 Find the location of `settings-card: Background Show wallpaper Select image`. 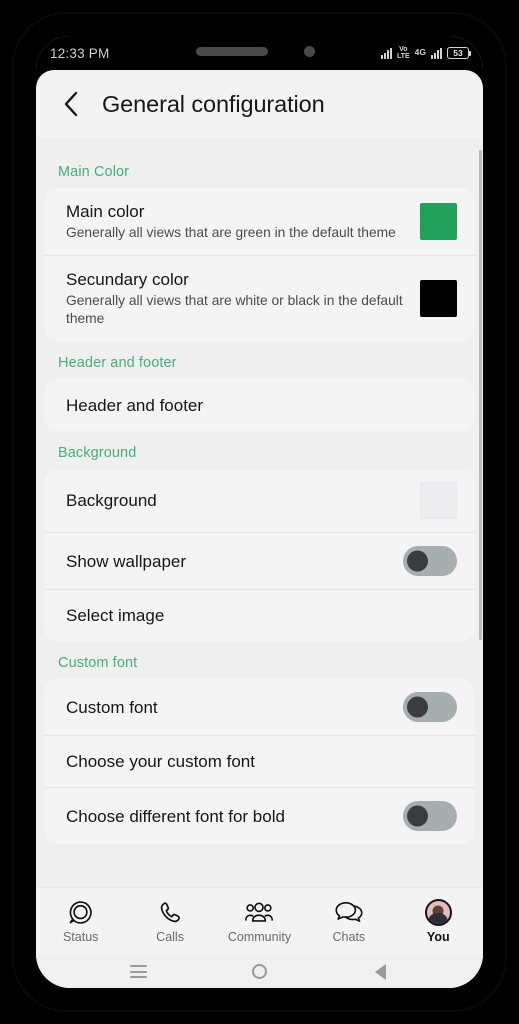

settings-card: Background Show wallpaper Select image is located at coordinates (259, 555).